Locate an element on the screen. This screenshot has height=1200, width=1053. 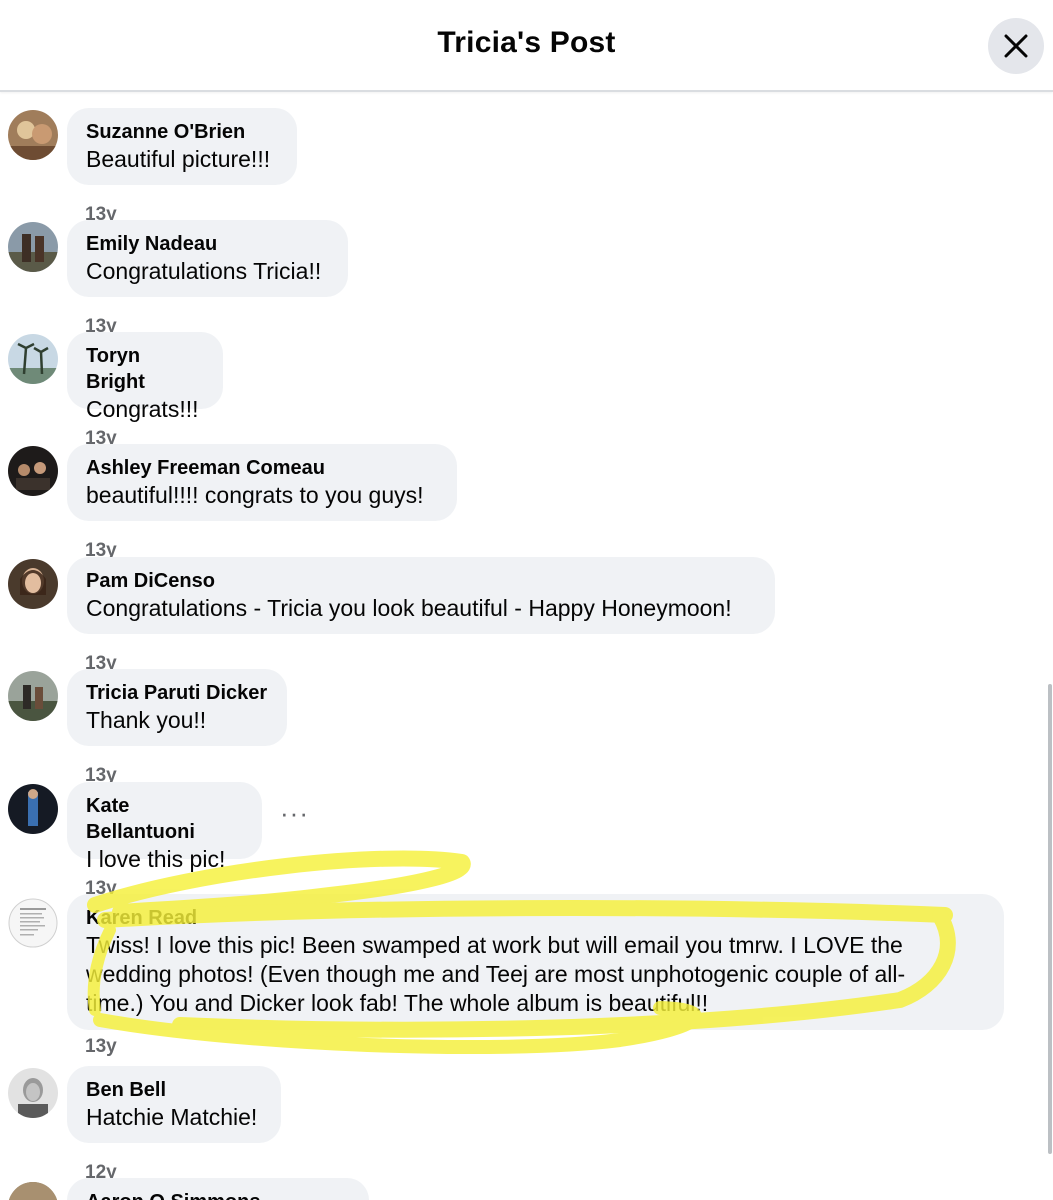
comment-author: Aaron O Simmons is located at coordinates (218, 1194).